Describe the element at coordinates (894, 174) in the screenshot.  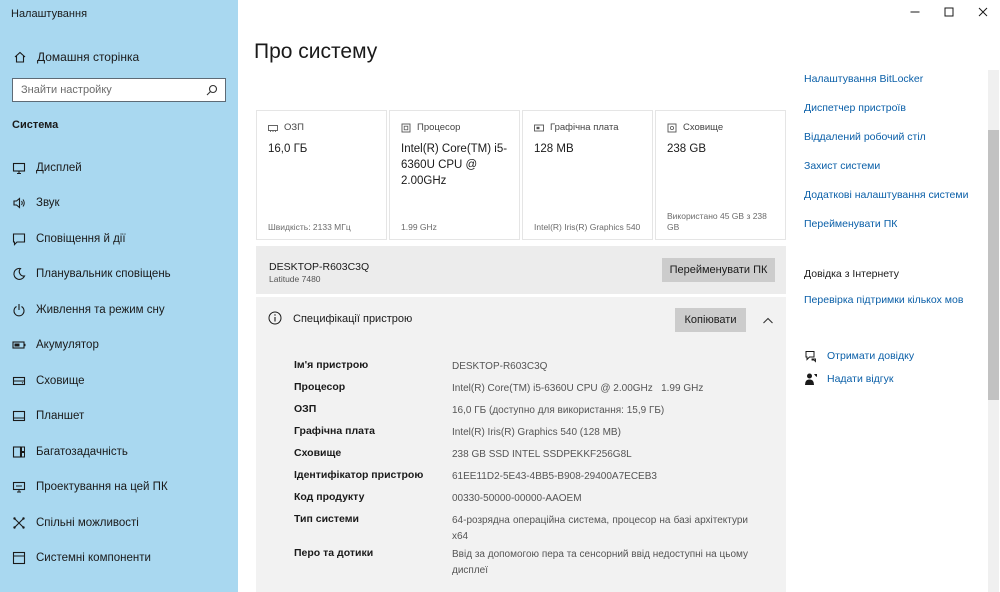
I see `link-system-protection: Захист системи` at that location.